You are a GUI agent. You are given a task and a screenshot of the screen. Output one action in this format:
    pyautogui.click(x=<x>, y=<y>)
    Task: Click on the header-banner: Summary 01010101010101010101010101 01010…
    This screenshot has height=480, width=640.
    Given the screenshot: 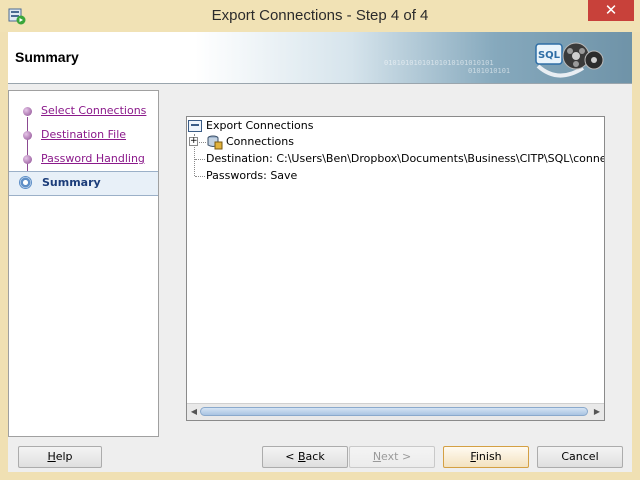 What is the action you would take?
    pyautogui.click(x=320, y=58)
    